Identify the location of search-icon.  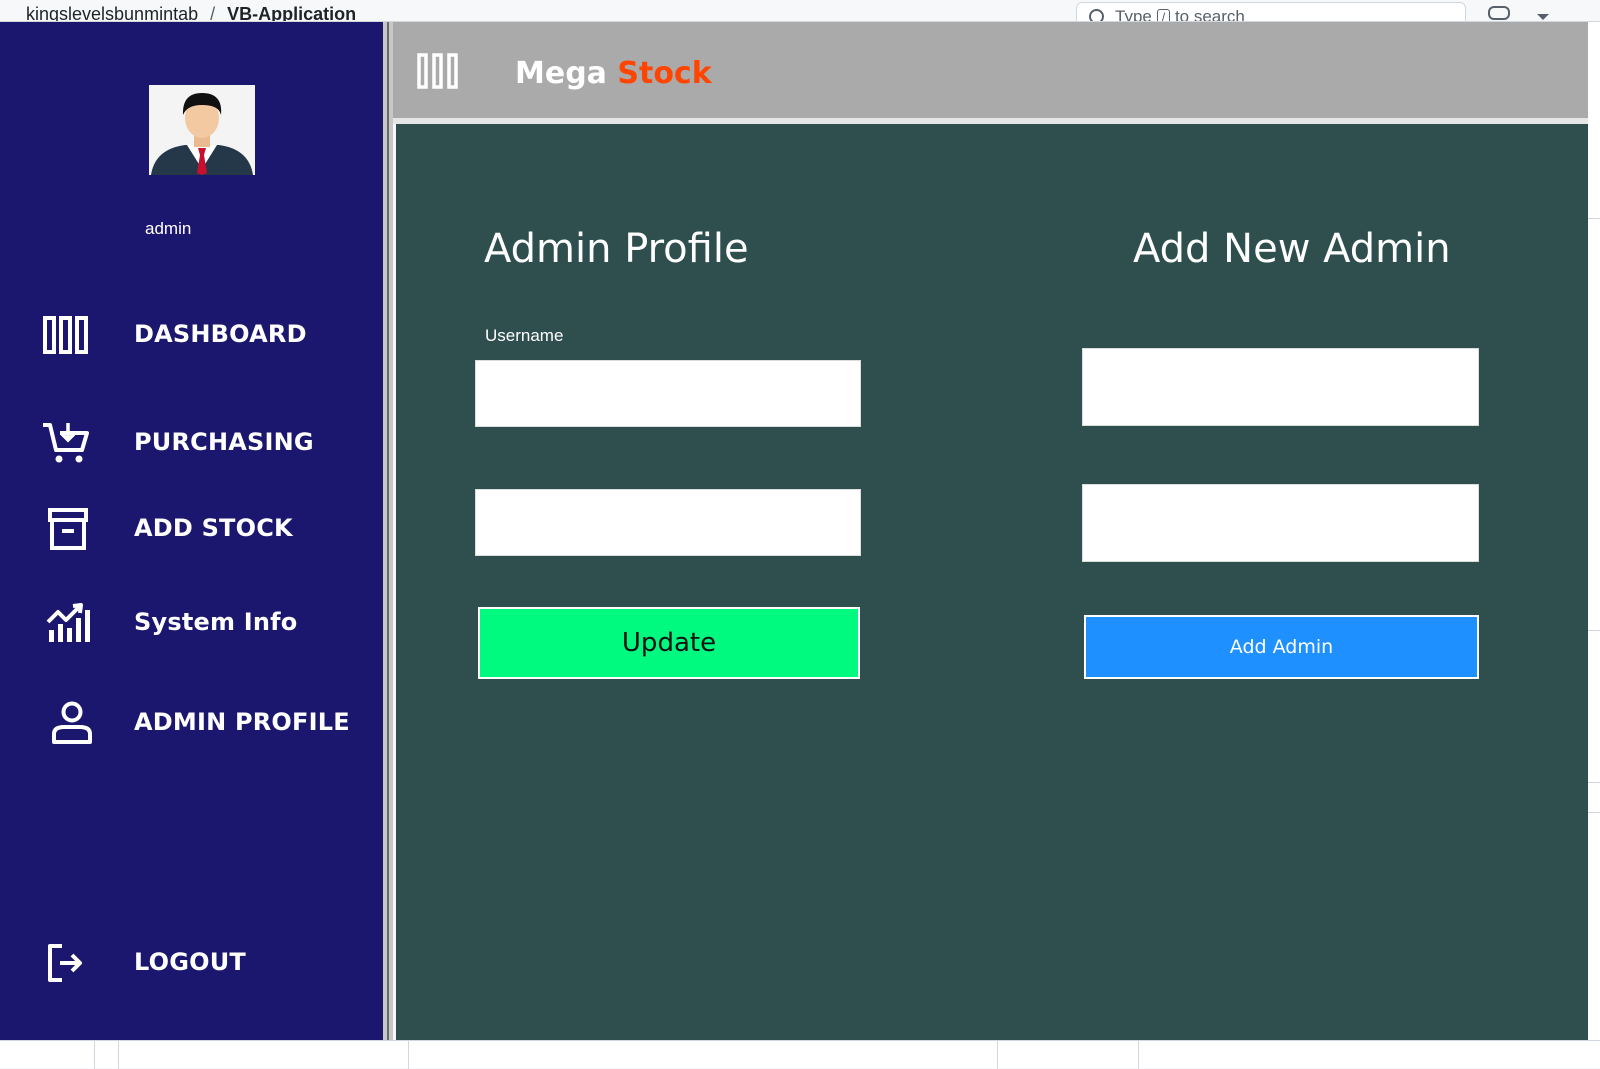
(1096, 15).